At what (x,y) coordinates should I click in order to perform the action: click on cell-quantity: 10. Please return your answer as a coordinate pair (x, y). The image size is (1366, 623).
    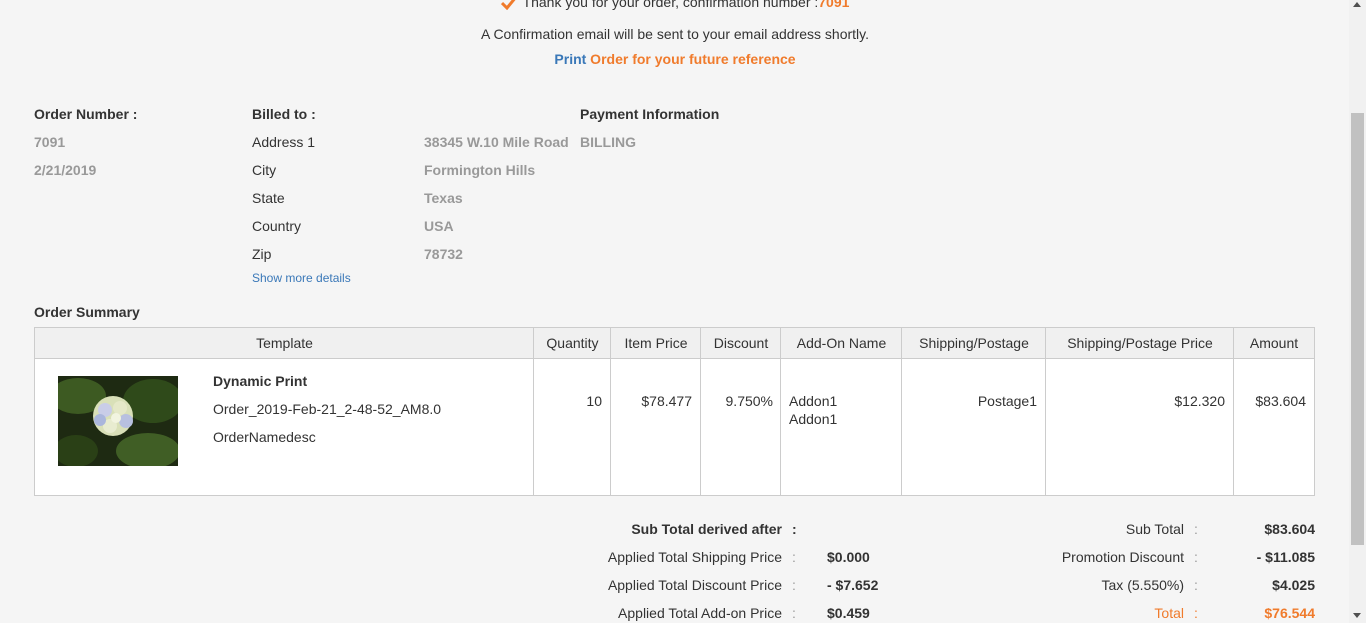
    Looking at the image, I should click on (594, 401).